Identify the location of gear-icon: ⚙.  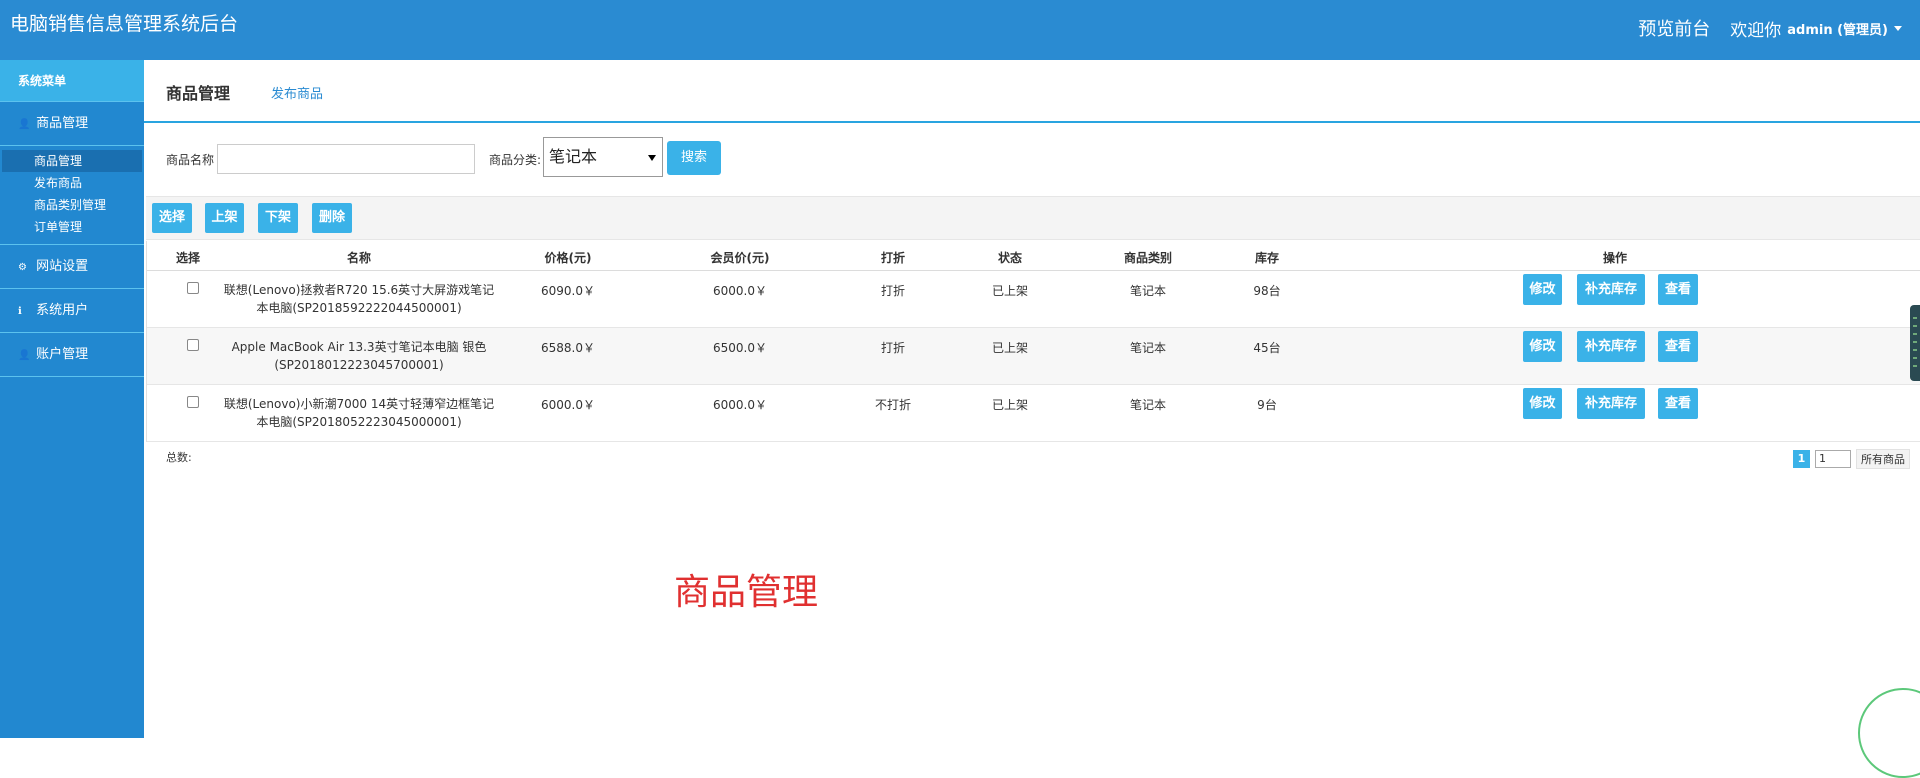
(24, 268).